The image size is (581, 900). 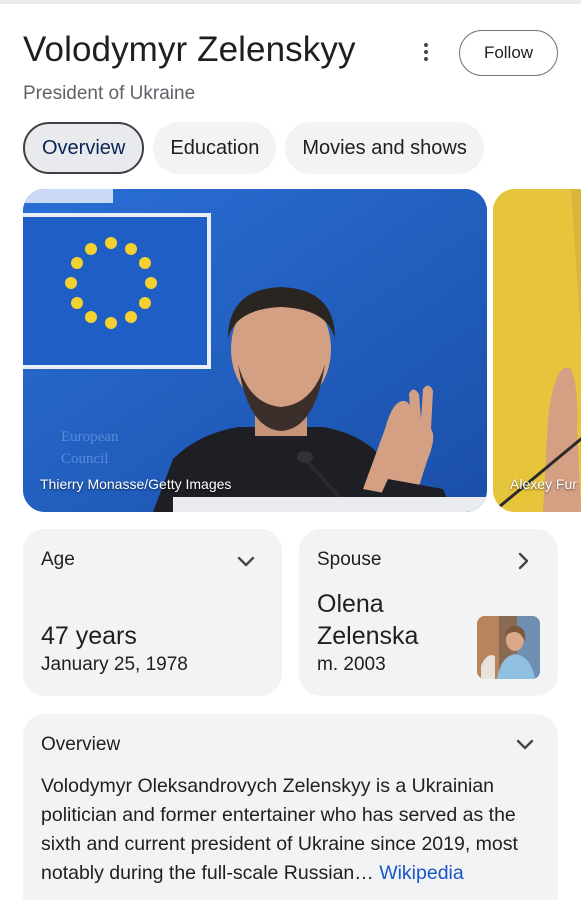 What do you see at coordinates (523, 561) in the screenshot?
I see `chevron-right-icon` at bounding box center [523, 561].